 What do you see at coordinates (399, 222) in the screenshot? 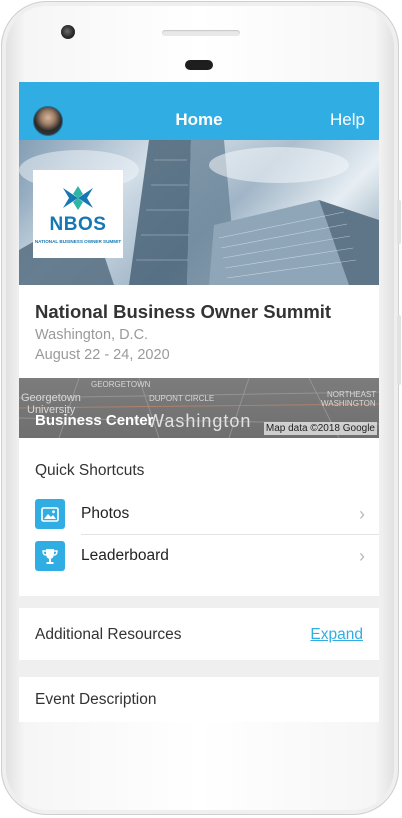
I see `volume-button` at bounding box center [399, 222].